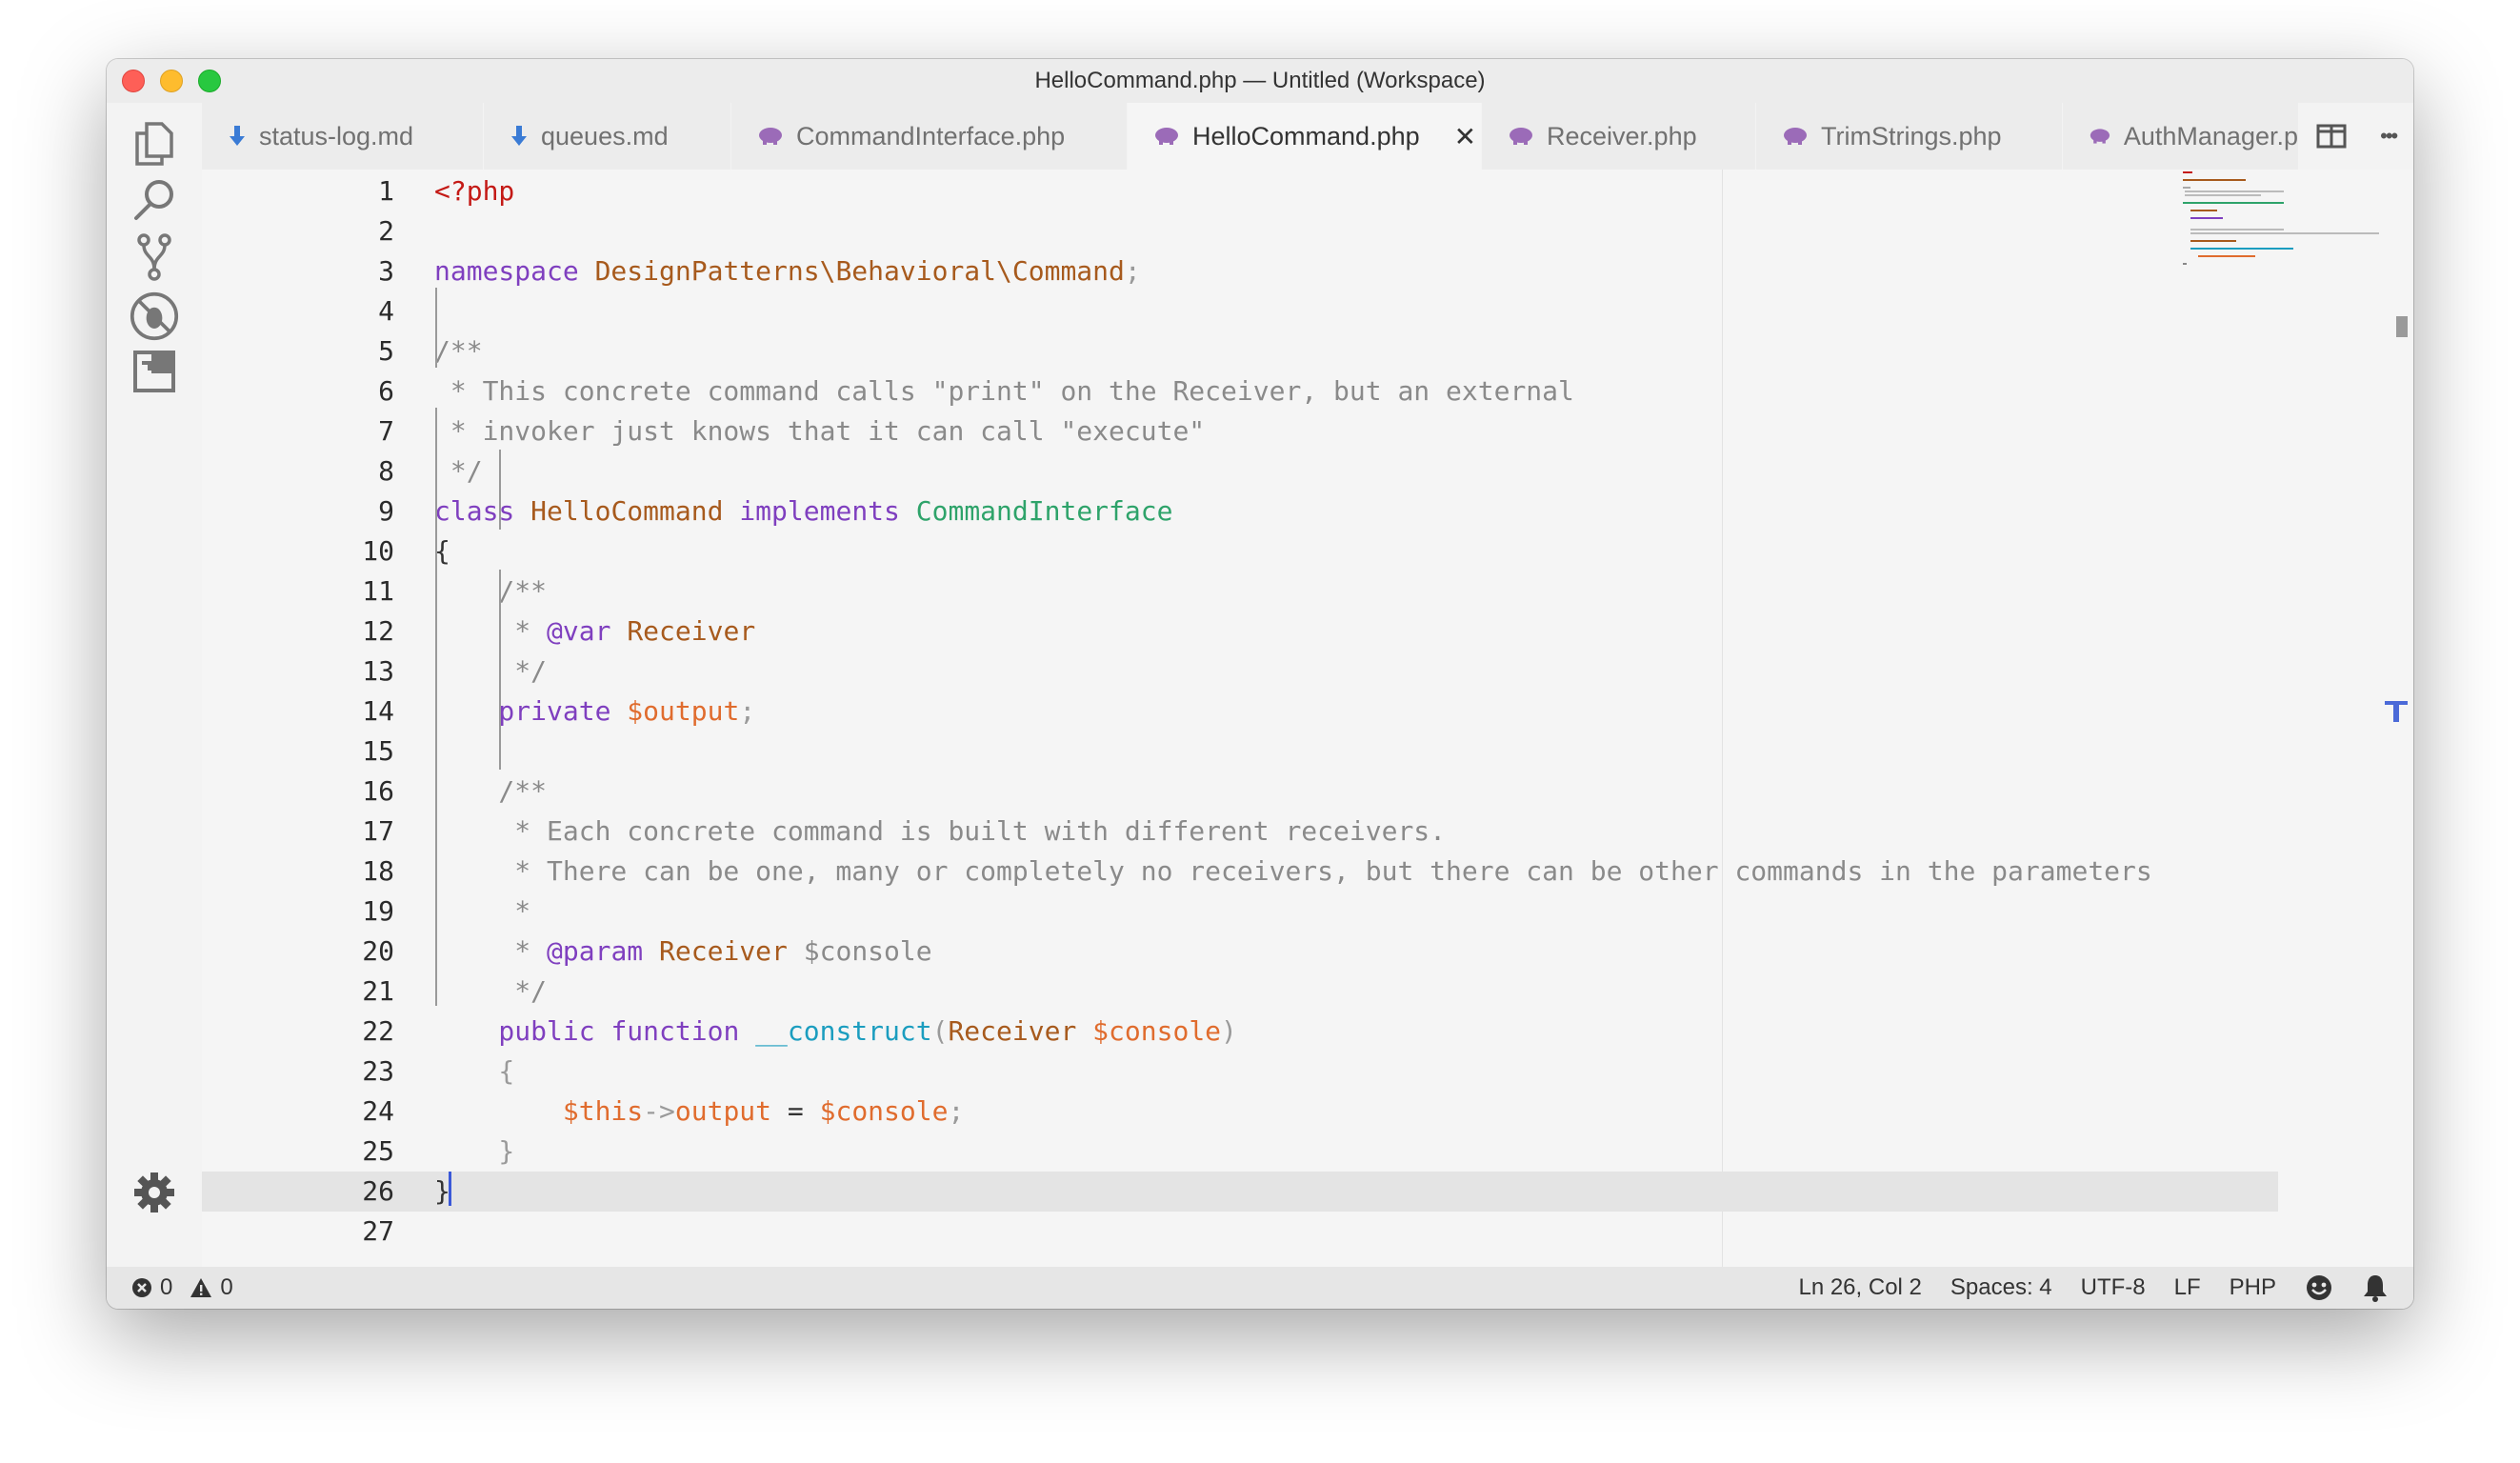 Image resolution: width=2520 pixels, height=1463 pixels. Describe the element at coordinates (1240, 1152) in the screenshot. I see `code-line: 25 }` at that location.